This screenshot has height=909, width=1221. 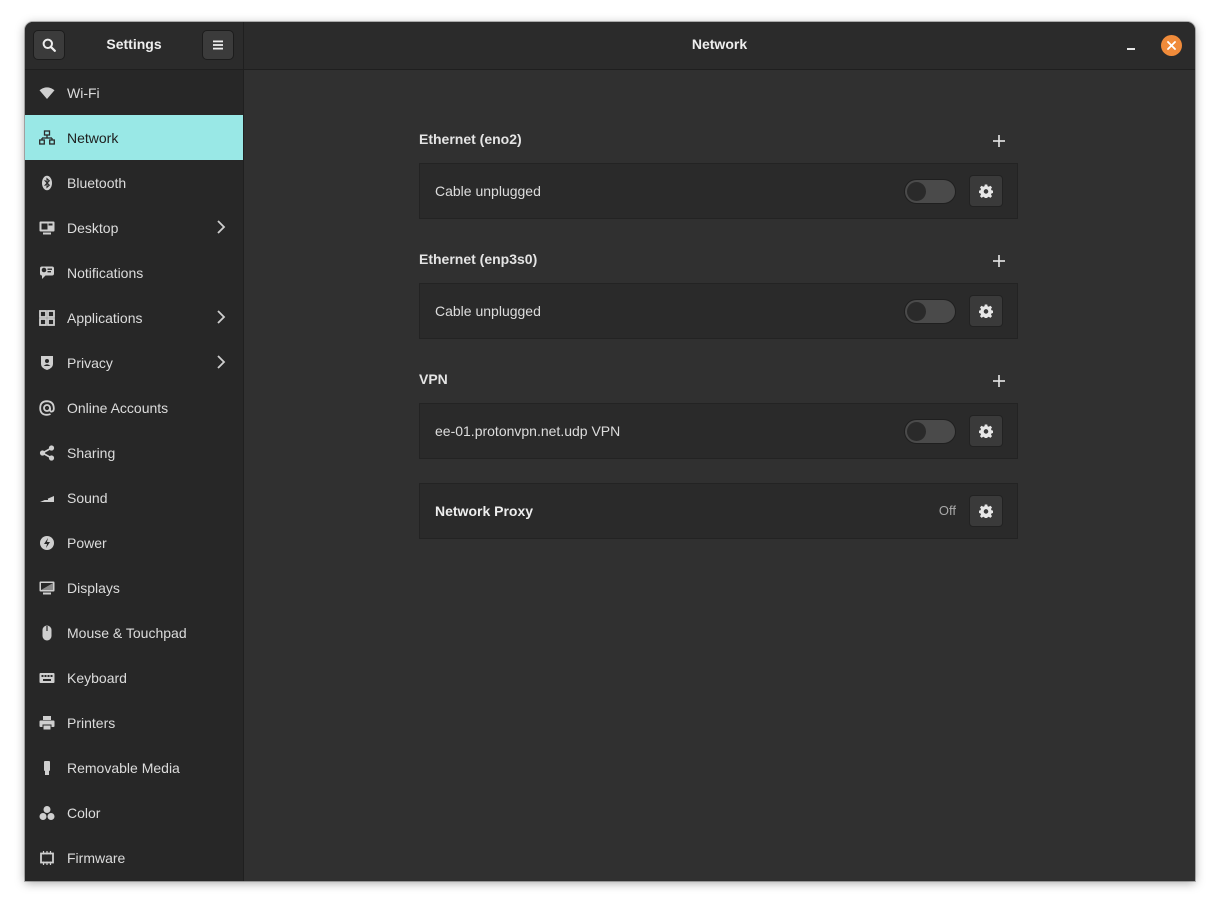 I want to click on sidebar-item-label: Color, so click(x=84, y=812).